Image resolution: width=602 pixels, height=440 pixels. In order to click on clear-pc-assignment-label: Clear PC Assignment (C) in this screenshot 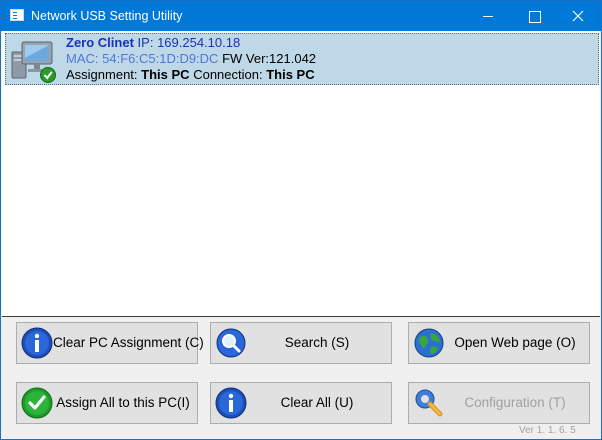, I will do `click(128, 342)`.